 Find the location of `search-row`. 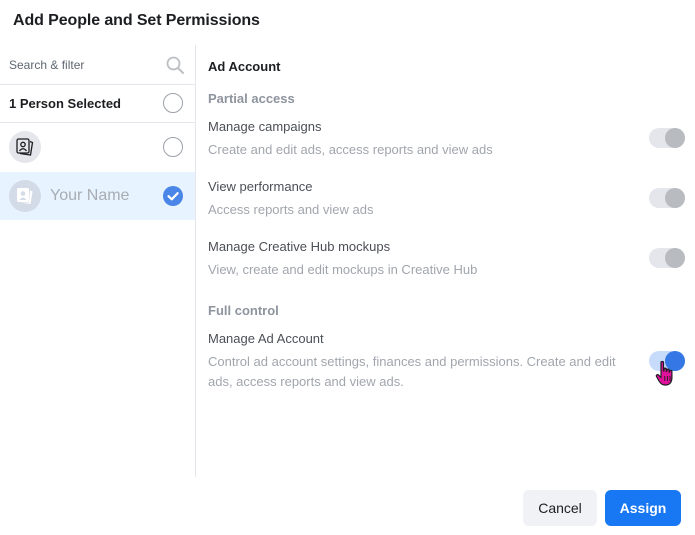

search-row is located at coordinates (97, 65).